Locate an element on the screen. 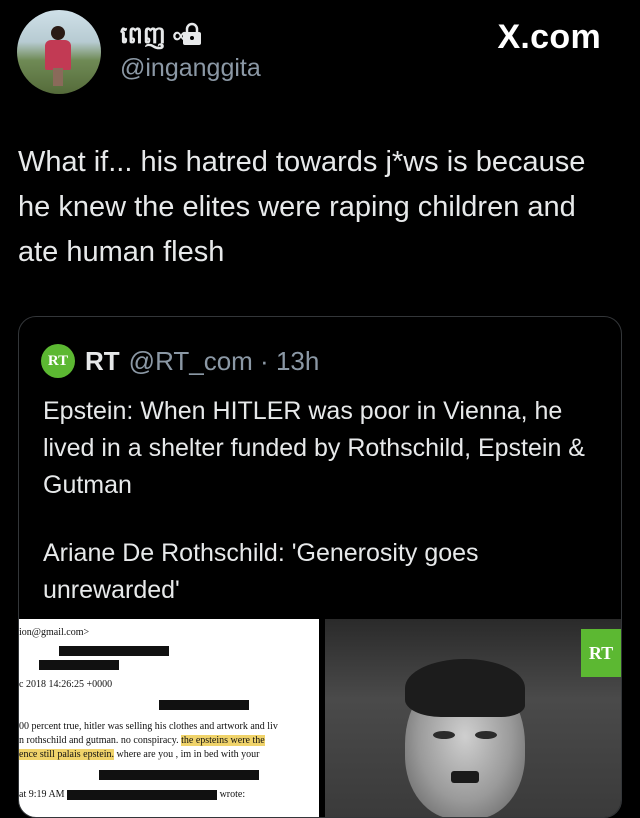 This screenshot has height=818, width=640. doc-wrote: wrote: is located at coordinates (232, 794).